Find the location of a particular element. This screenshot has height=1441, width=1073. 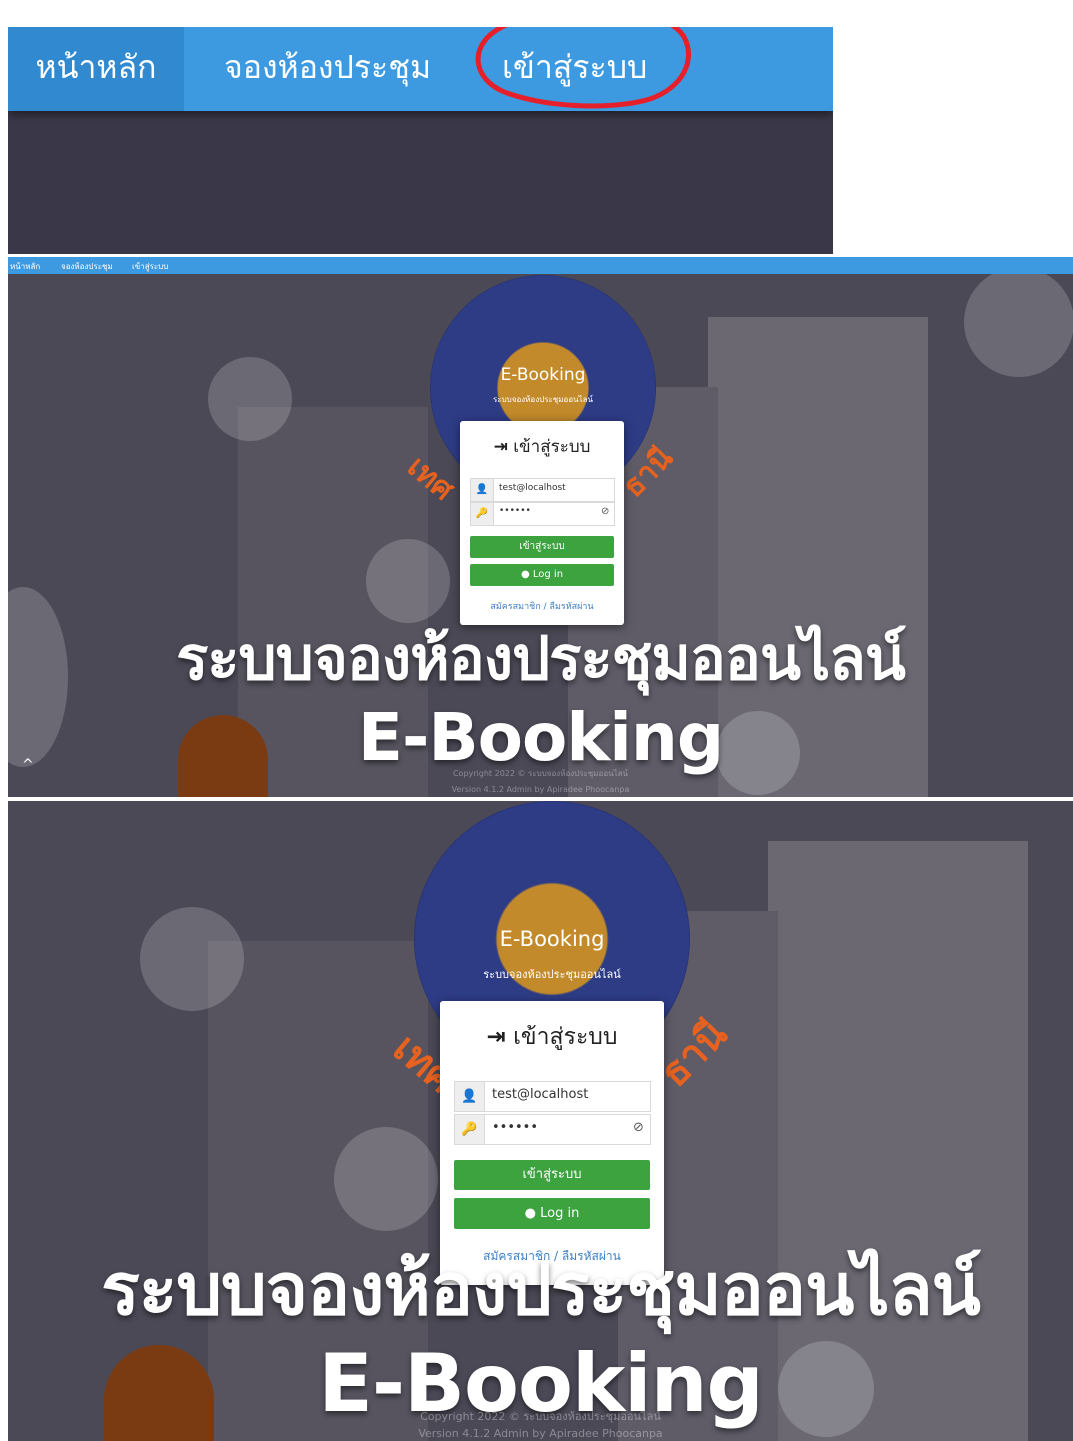

nav-login: เข้าสู่ระบบ is located at coordinates (150, 266).